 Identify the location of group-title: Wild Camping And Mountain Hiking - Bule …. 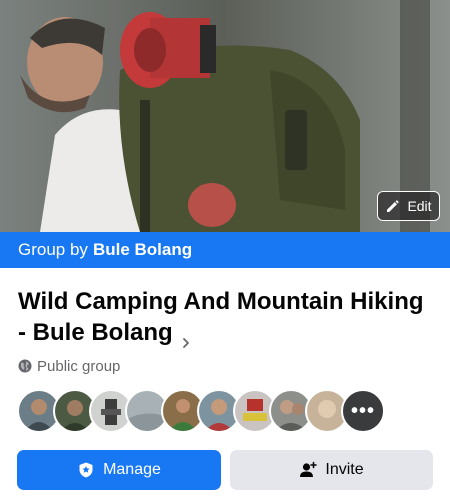
(228, 317).